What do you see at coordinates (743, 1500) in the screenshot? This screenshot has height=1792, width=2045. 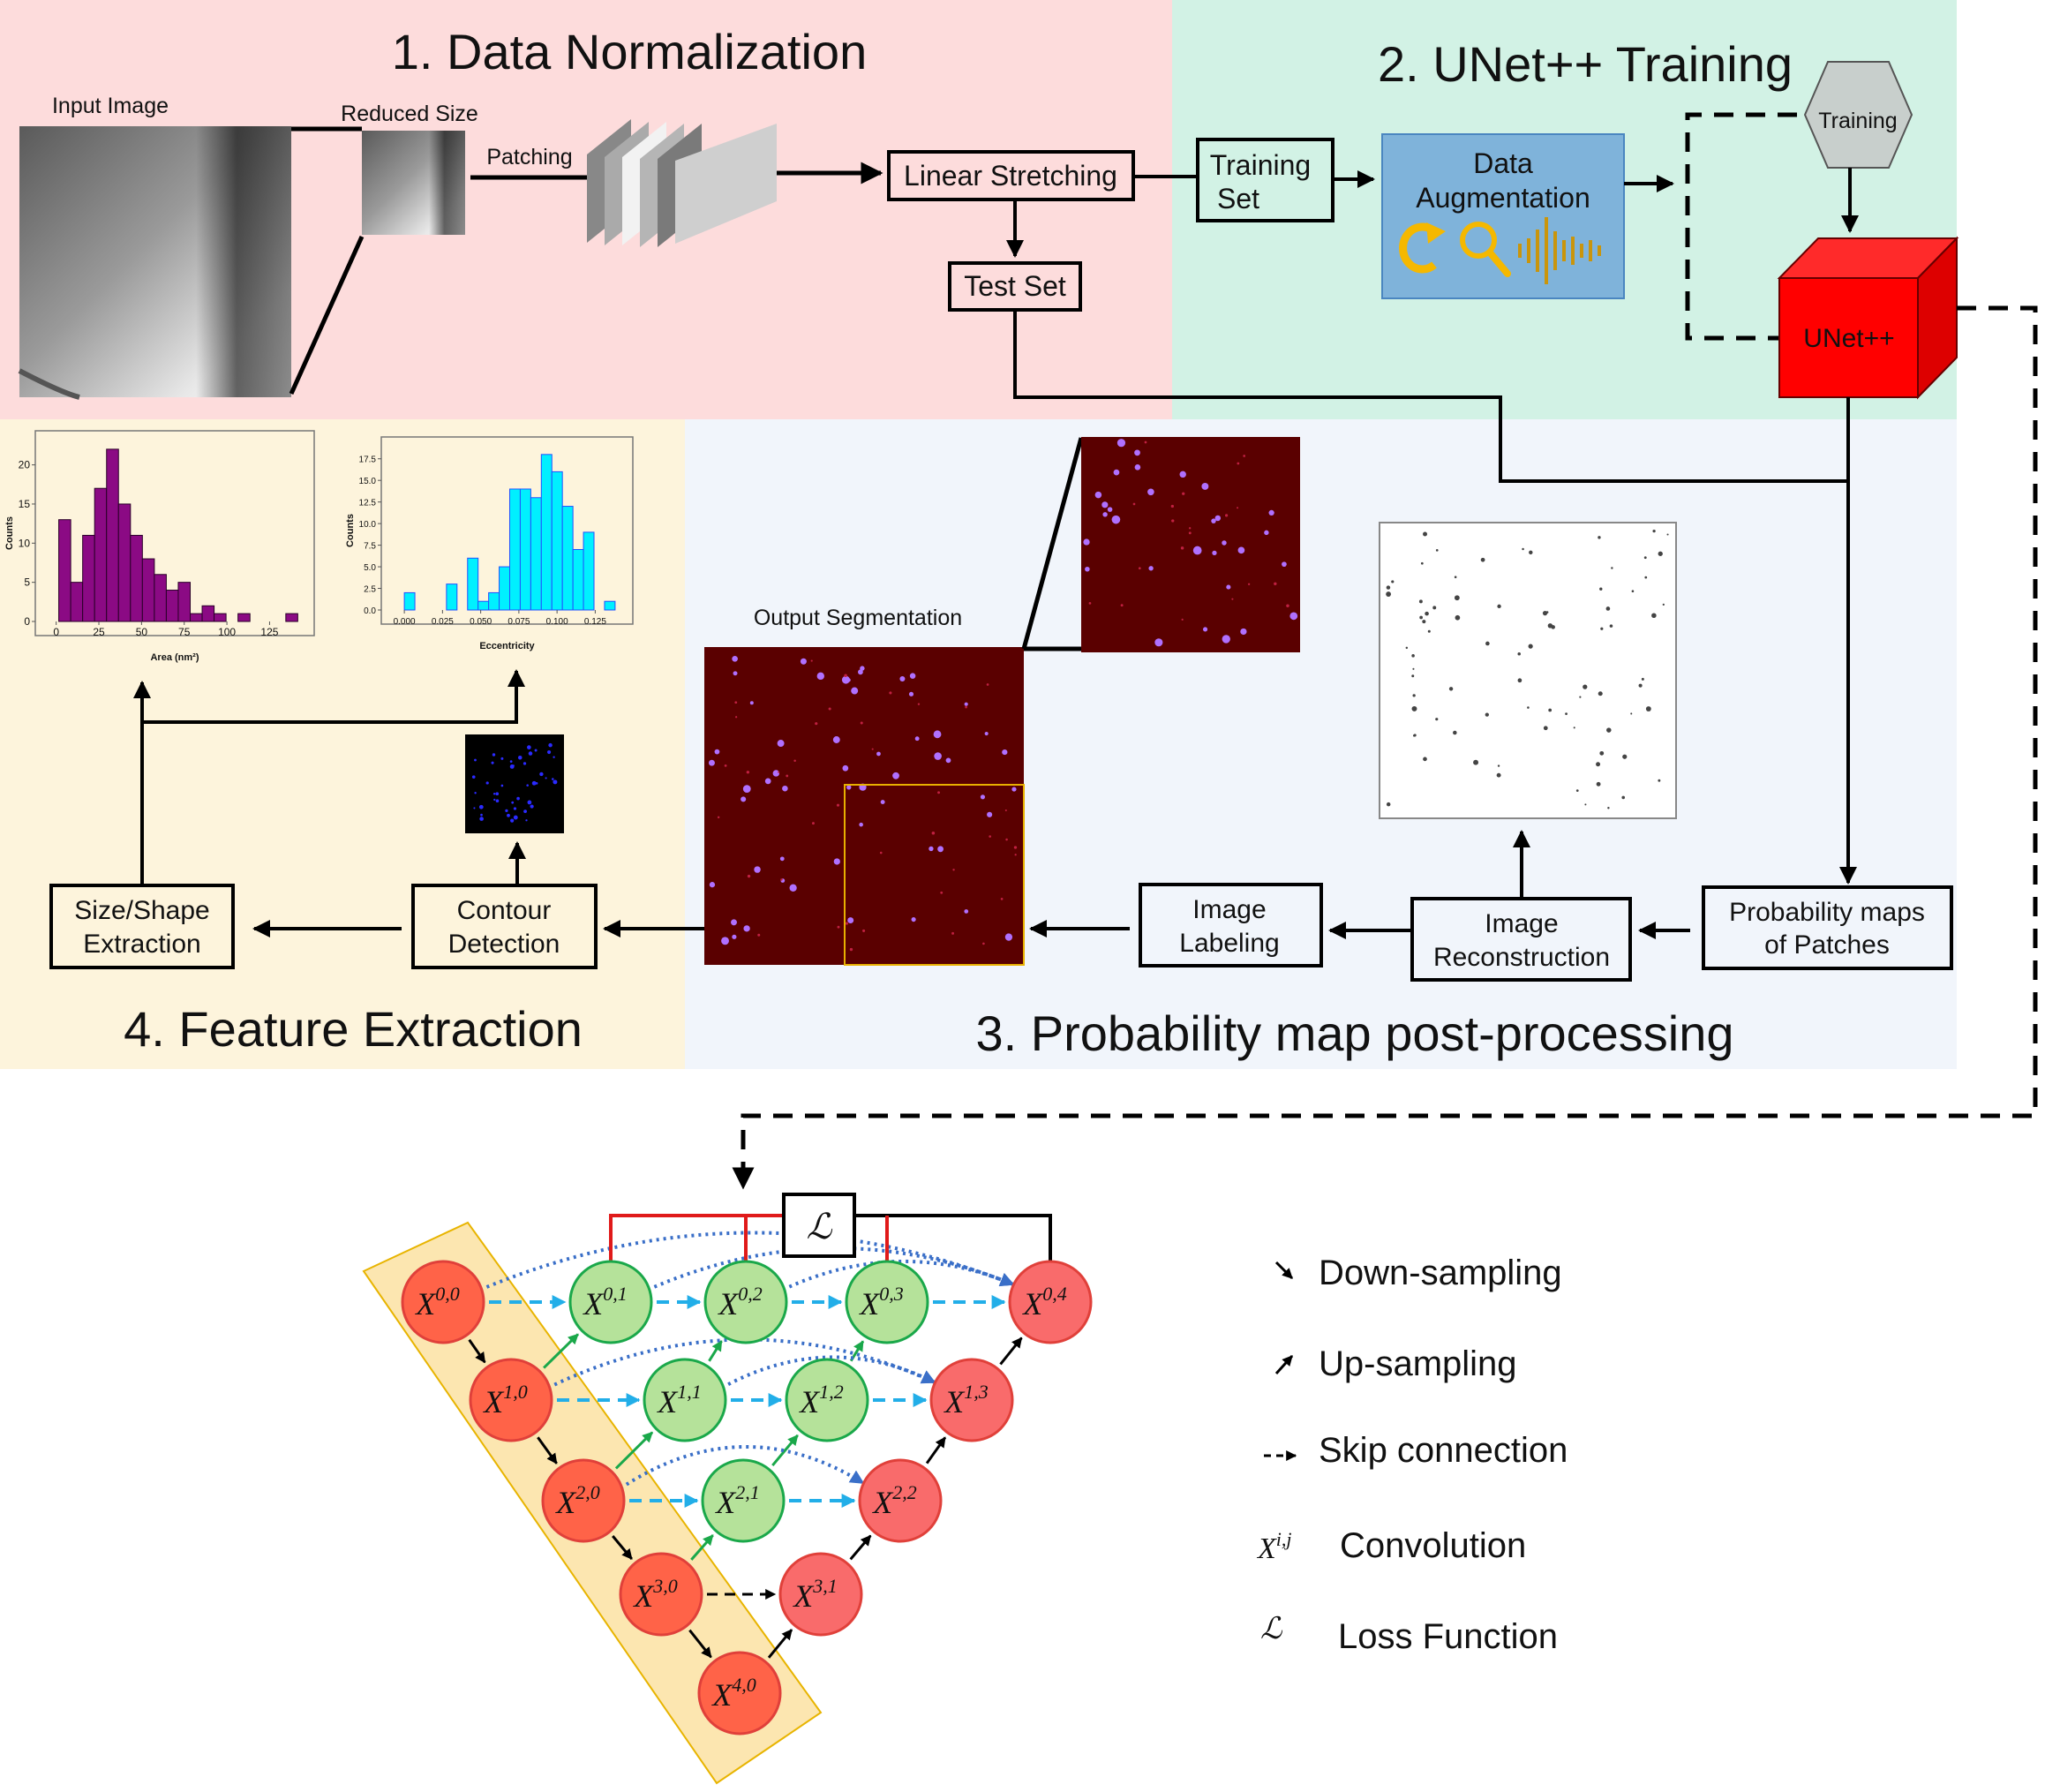 I see `node-x-21: X2,1` at bounding box center [743, 1500].